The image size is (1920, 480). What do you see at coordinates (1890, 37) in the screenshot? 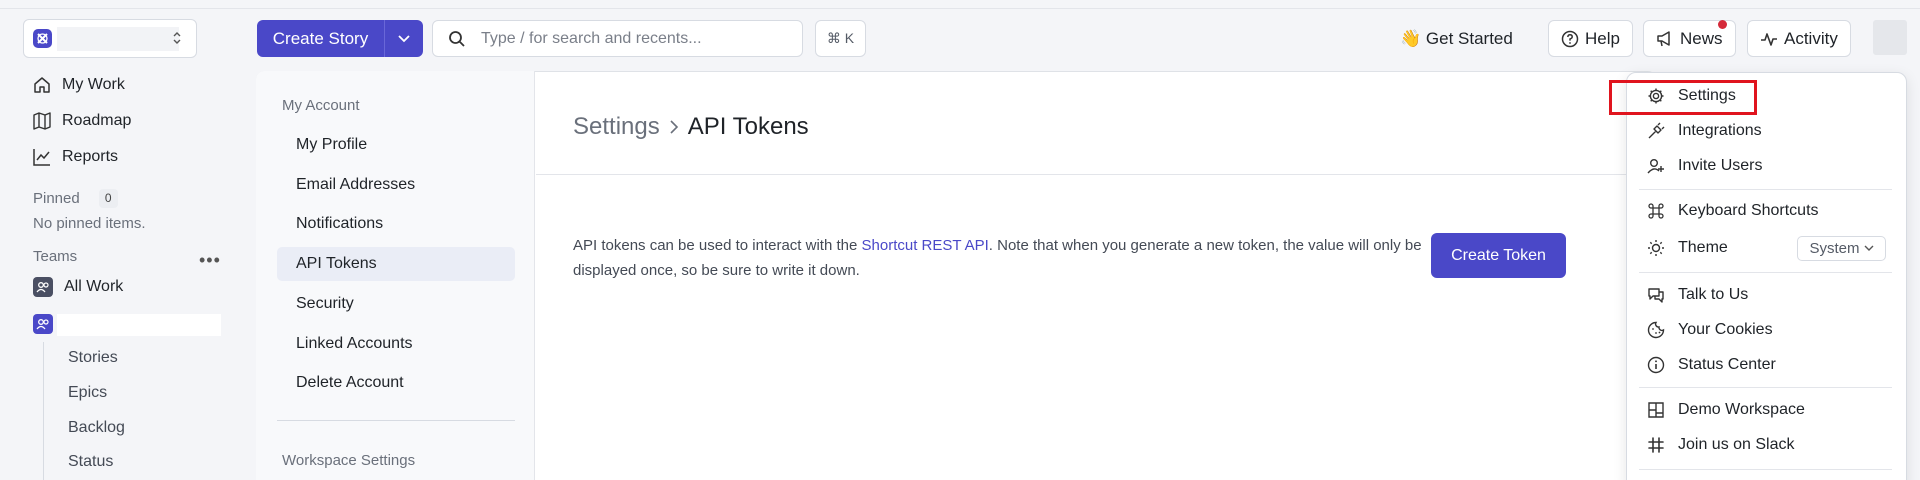
I see `user-avatar` at bounding box center [1890, 37].